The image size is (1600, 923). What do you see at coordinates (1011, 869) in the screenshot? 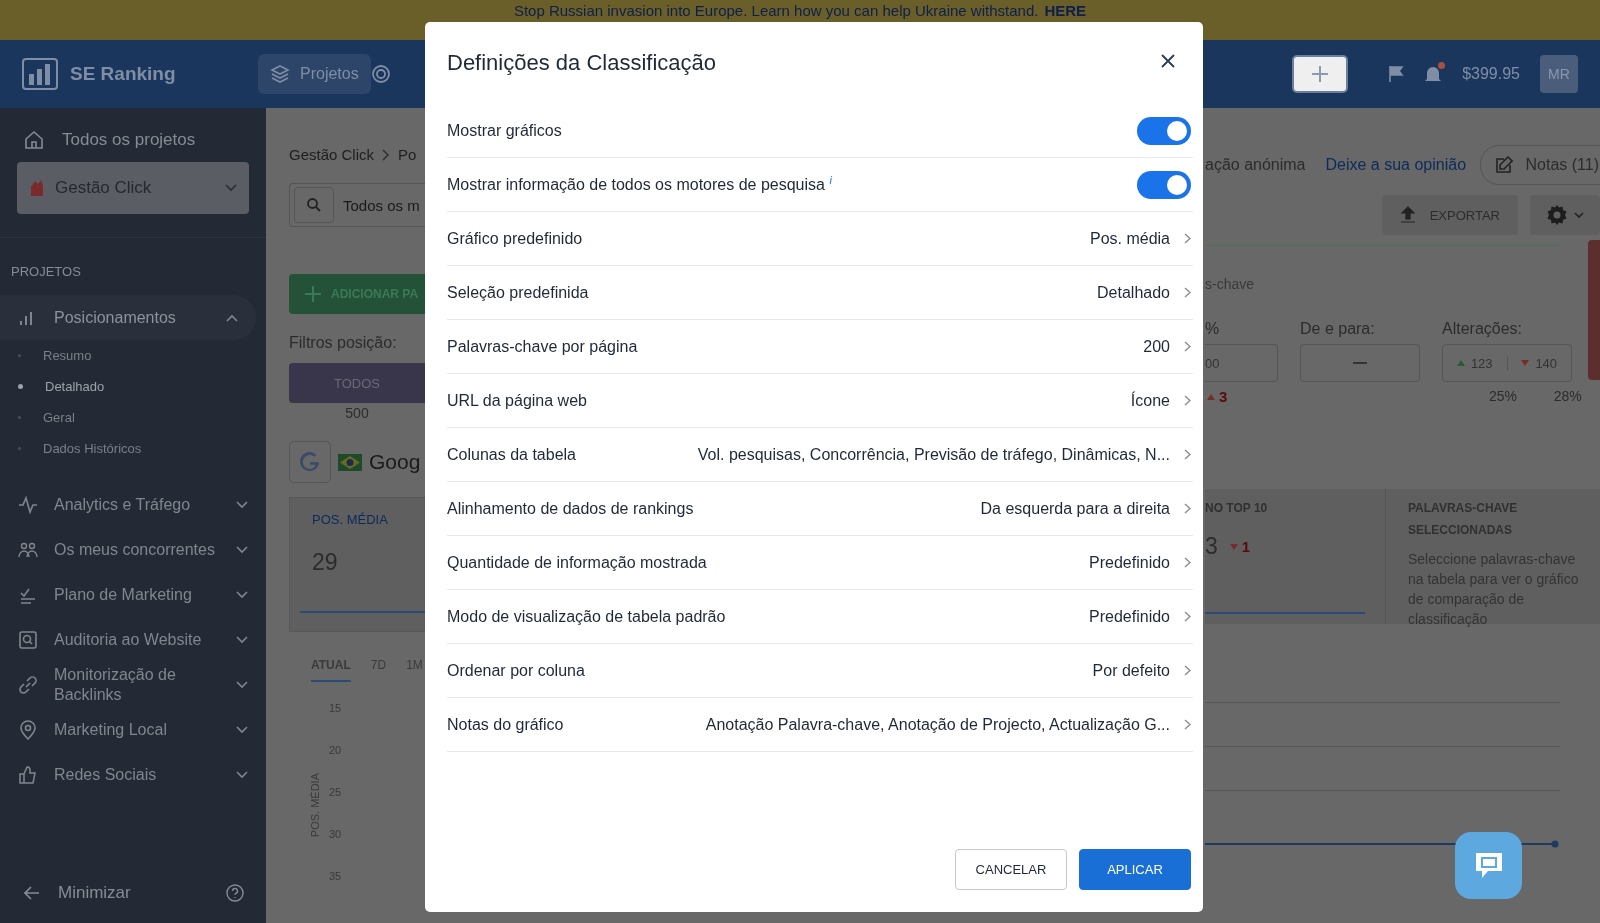
I see `cancel-button: CANCELAR` at bounding box center [1011, 869].